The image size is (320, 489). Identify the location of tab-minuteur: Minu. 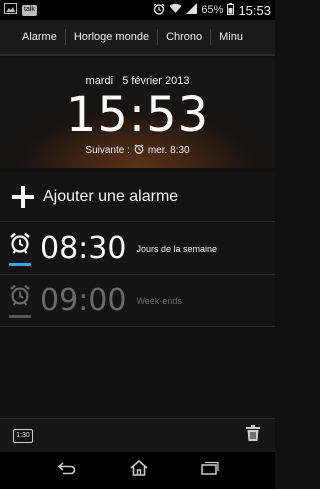
(231, 37).